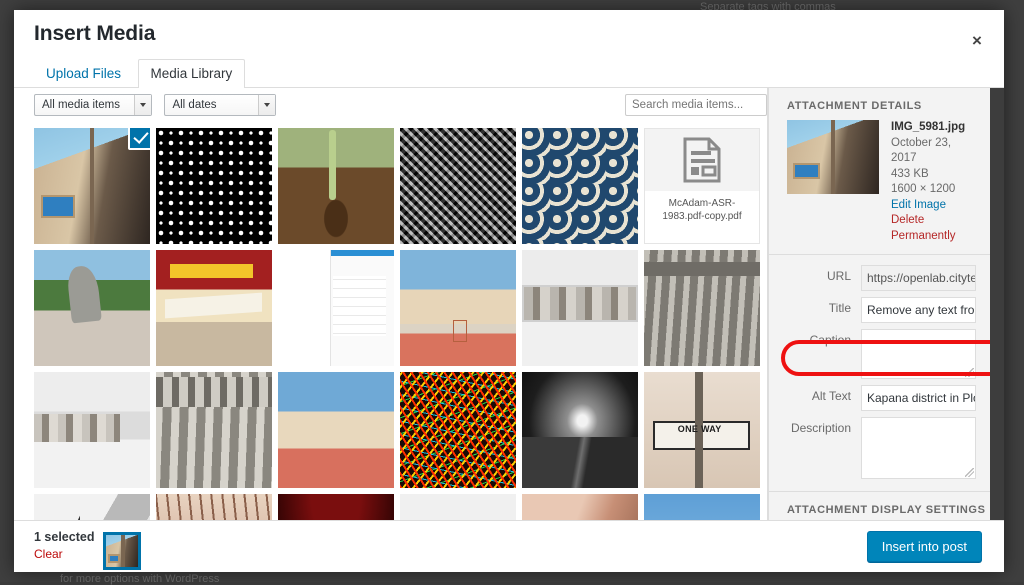  Describe the element at coordinates (509, 546) in the screenshot. I see `modal-footer: 1 selected Clear Insert into post` at that location.